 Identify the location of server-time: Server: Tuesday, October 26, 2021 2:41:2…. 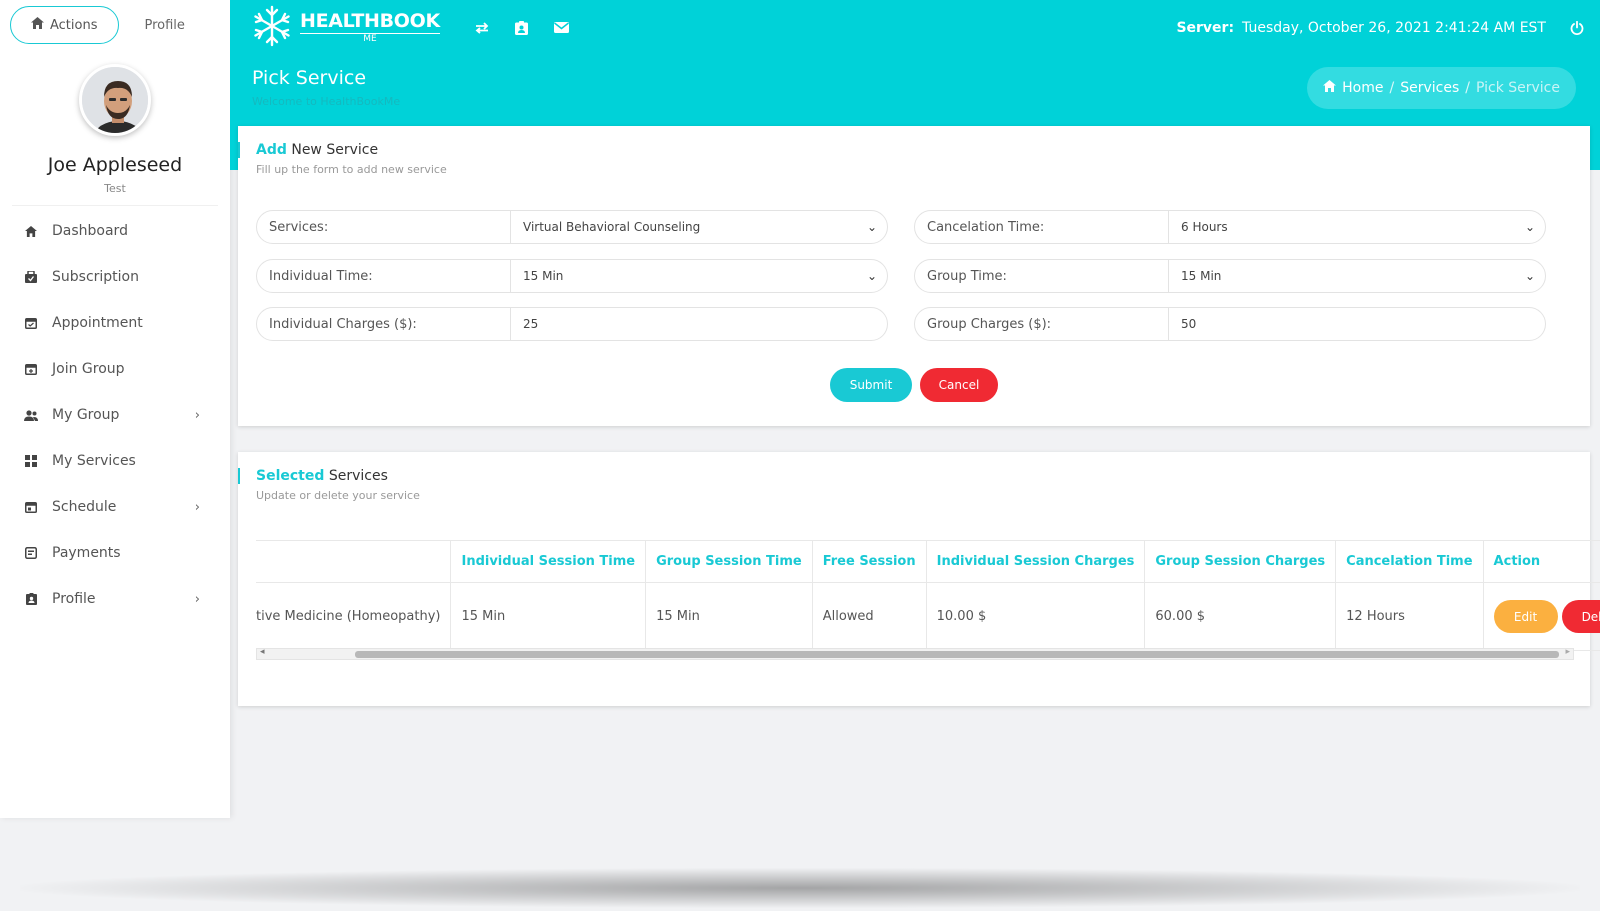
(1388, 28).